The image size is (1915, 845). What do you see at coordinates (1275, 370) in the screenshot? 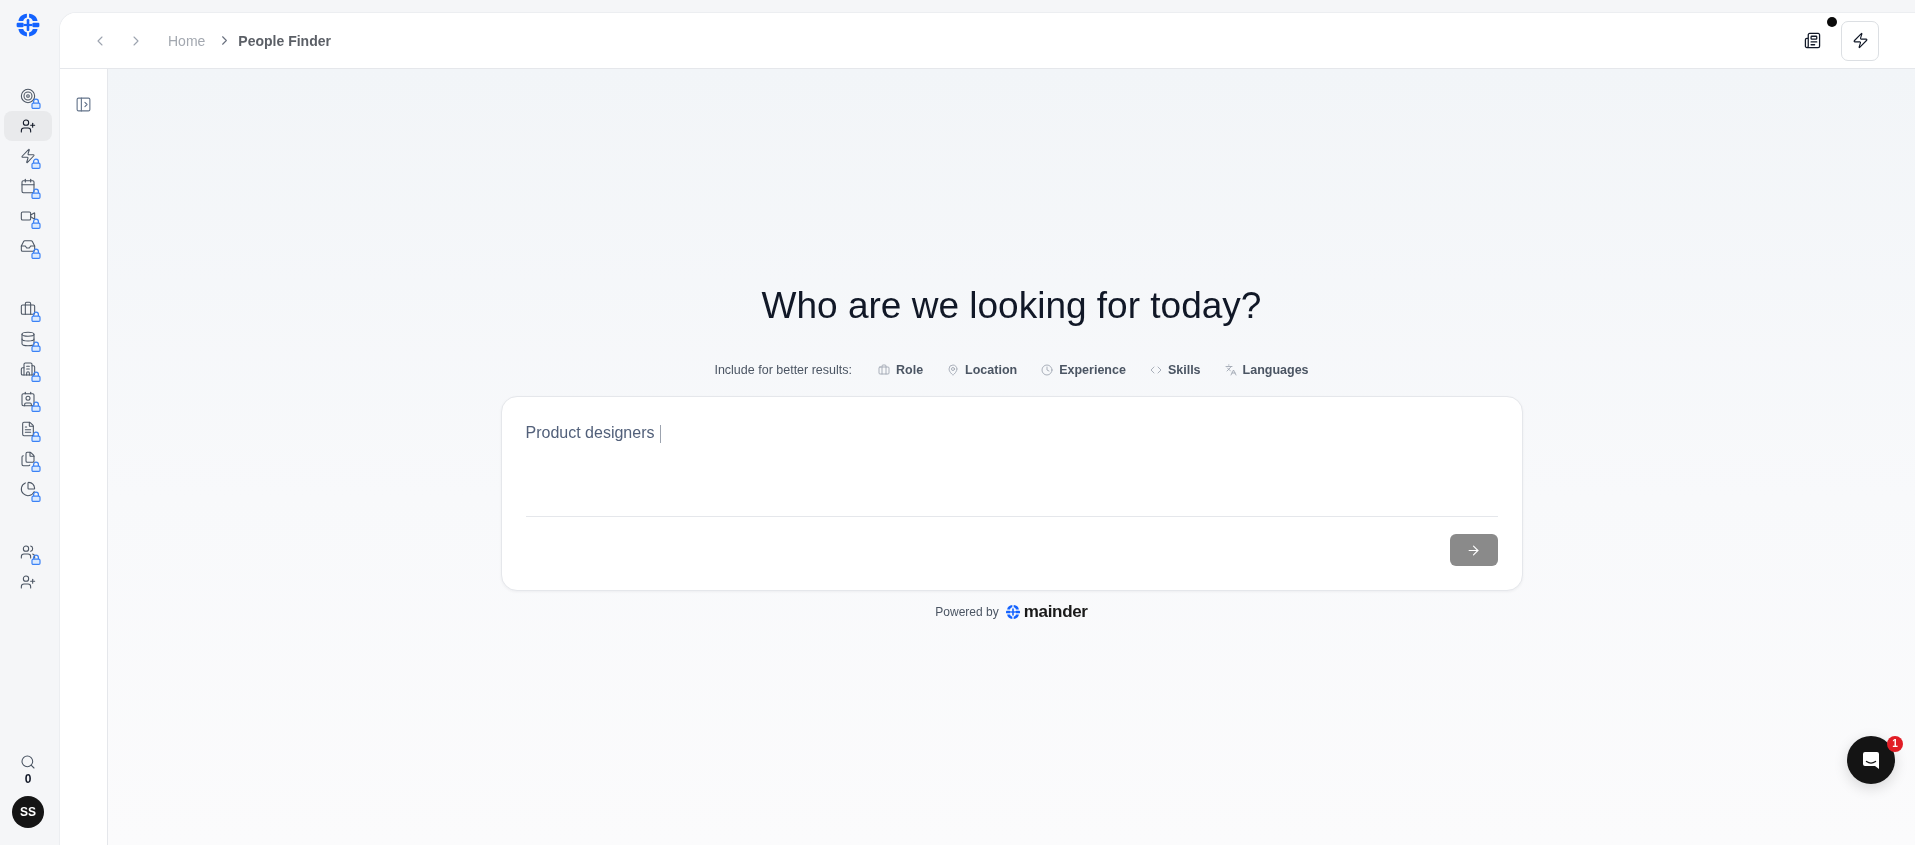
I see `hint-text: Languages` at bounding box center [1275, 370].